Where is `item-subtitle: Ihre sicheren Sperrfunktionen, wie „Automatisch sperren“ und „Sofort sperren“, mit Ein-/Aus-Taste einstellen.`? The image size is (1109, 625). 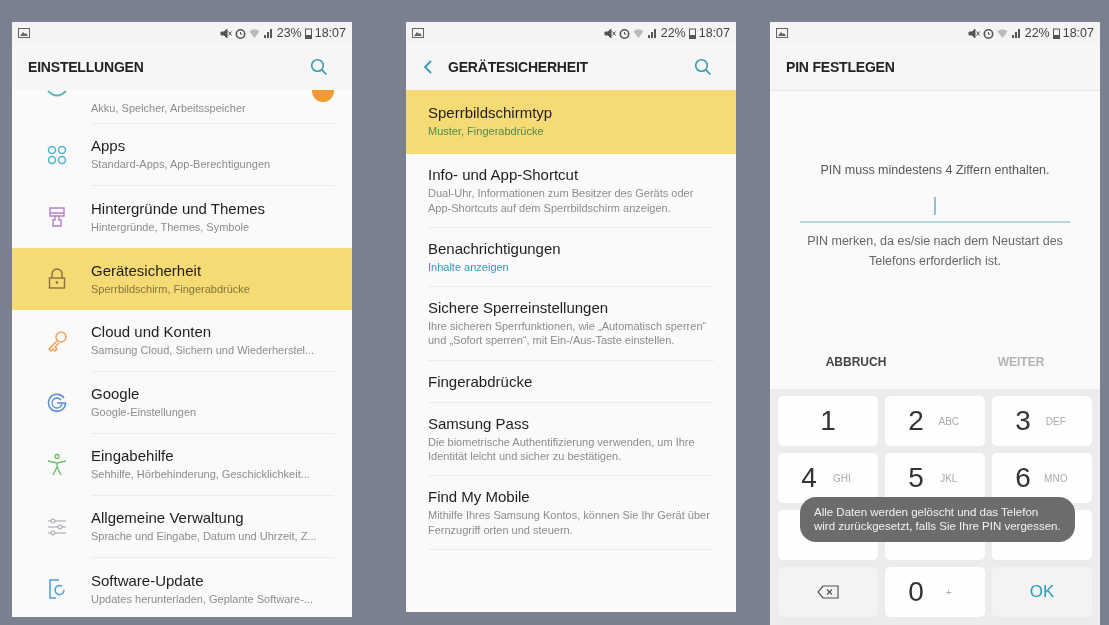
item-subtitle: Ihre sicheren Sperrfunktionen, wie „Automatisch sperren“ und „Sofort sperren“, mit Ein-/Aus-Taste einstellen. is located at coordinates (568, 333).